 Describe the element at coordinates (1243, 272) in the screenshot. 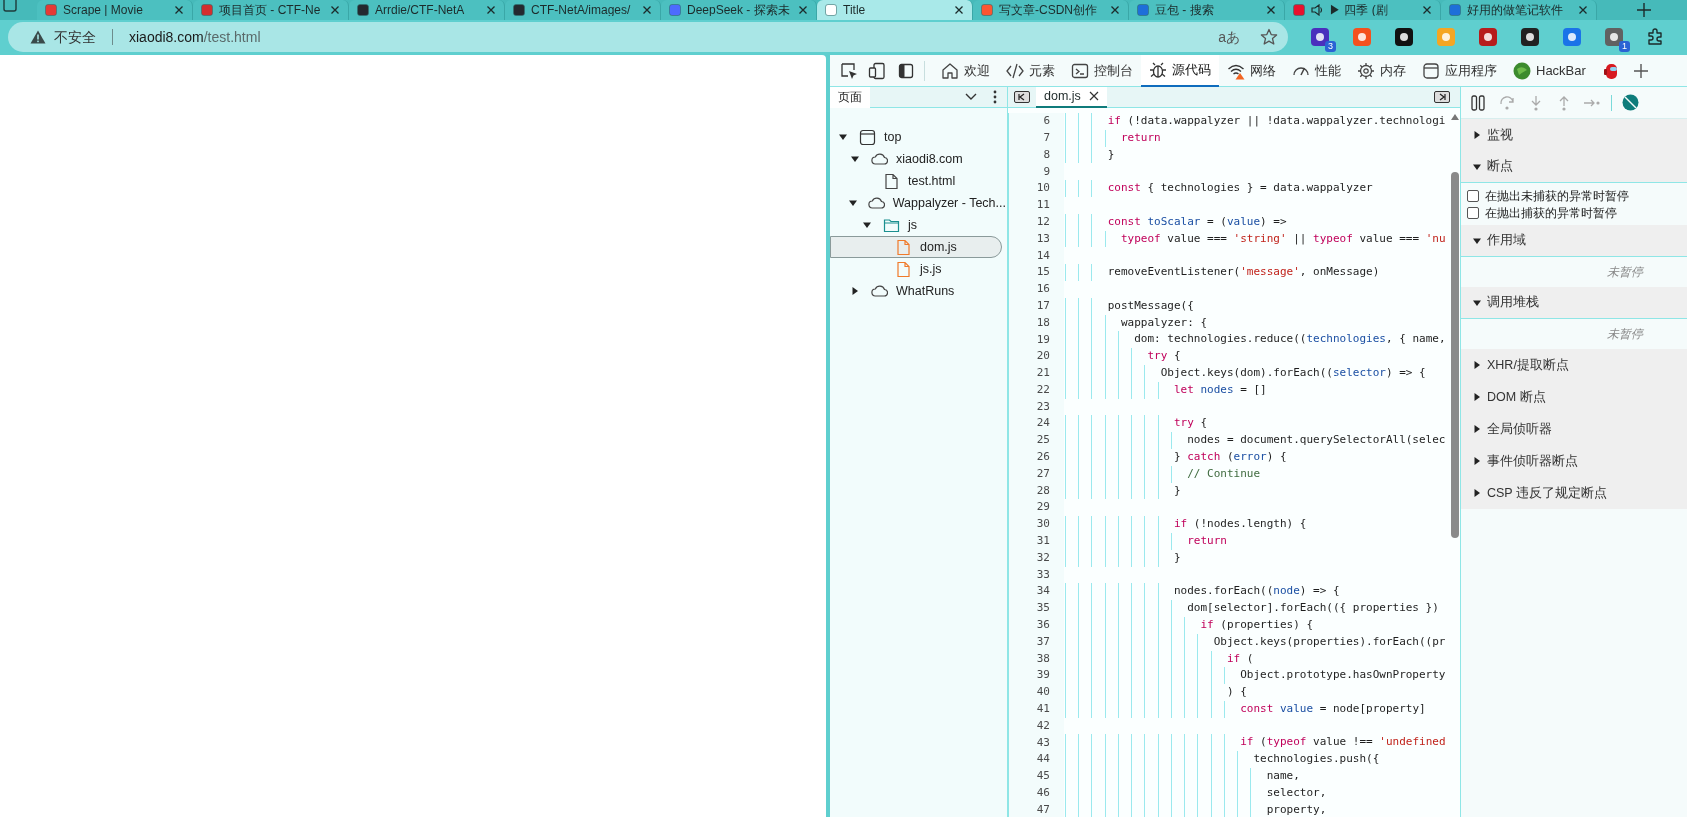

I see `code-line: removeEventListener('message', onMessage)` at that location.